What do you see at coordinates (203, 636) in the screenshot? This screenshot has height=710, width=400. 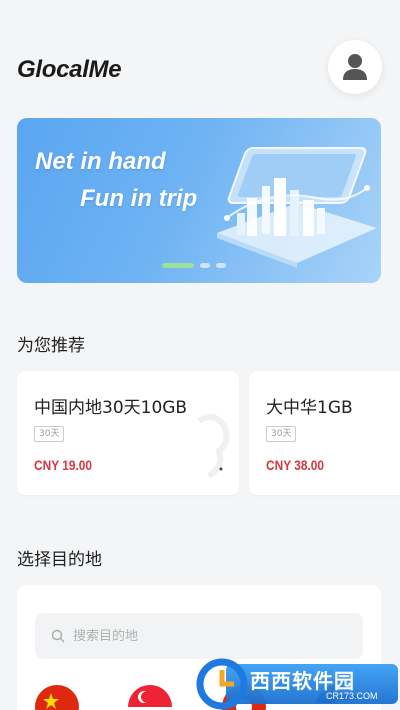 I see `search-input` at bounding box center [203, 636].